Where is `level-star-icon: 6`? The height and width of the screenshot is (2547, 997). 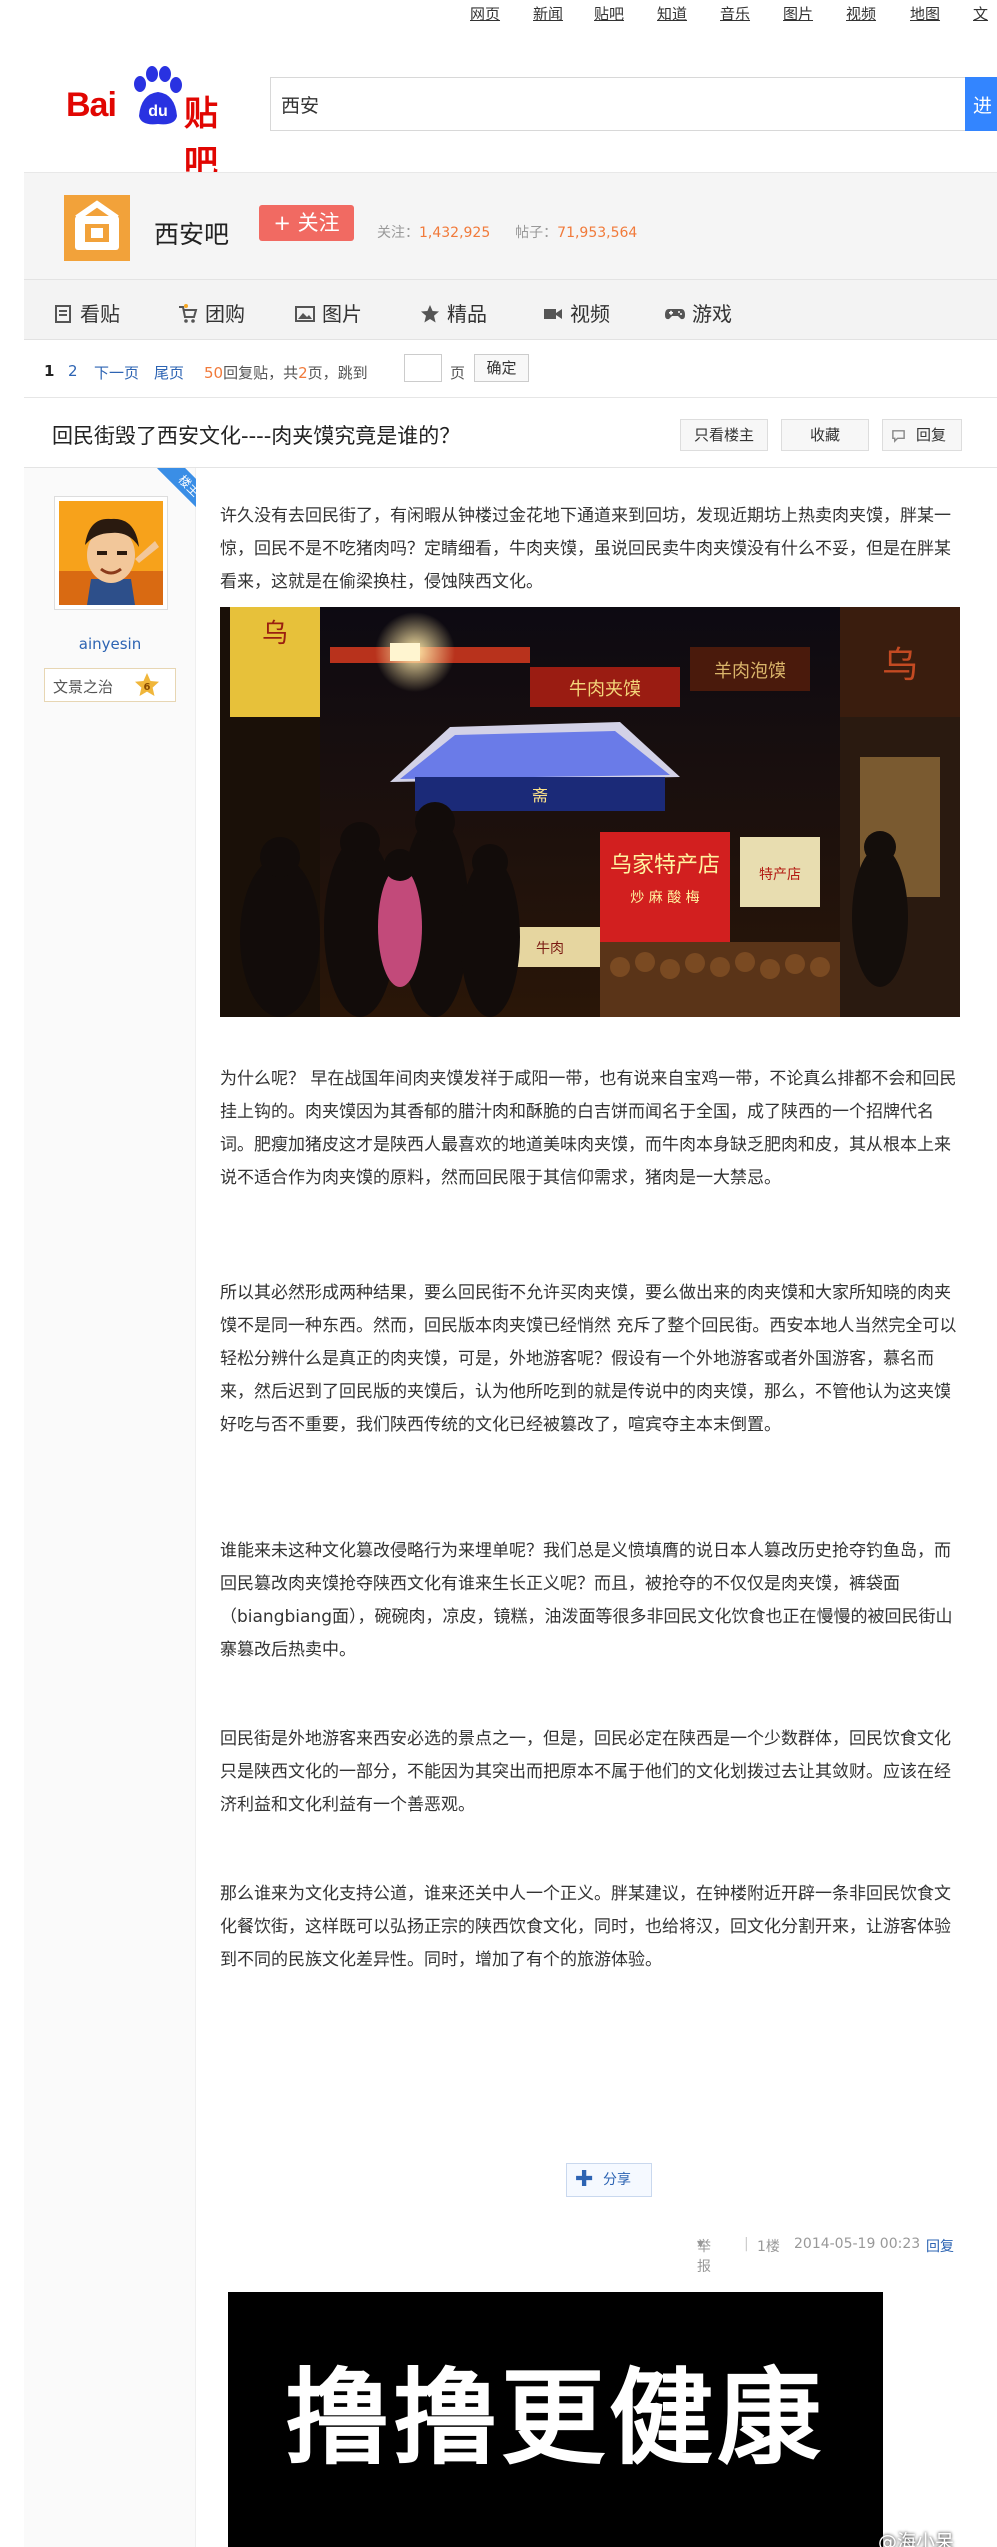
level-star-icon: 6 is located at coordinates (147, 684).